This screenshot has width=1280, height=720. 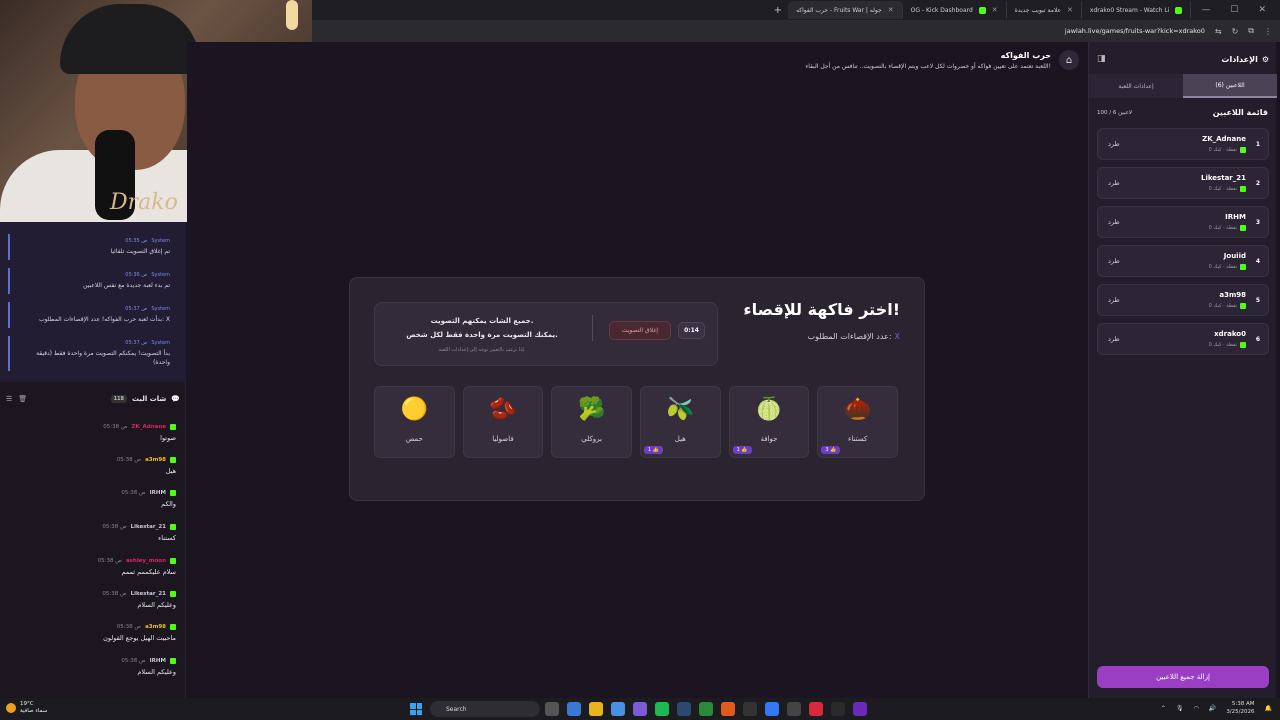 I want to click on tab-new: علامة تبويب جديدة ✕, so click(x=1044, y=10).